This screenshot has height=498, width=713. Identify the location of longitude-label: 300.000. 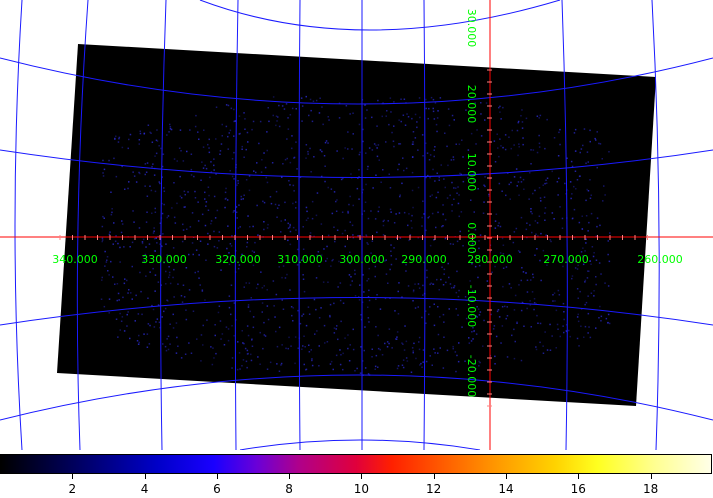
(362, 259).